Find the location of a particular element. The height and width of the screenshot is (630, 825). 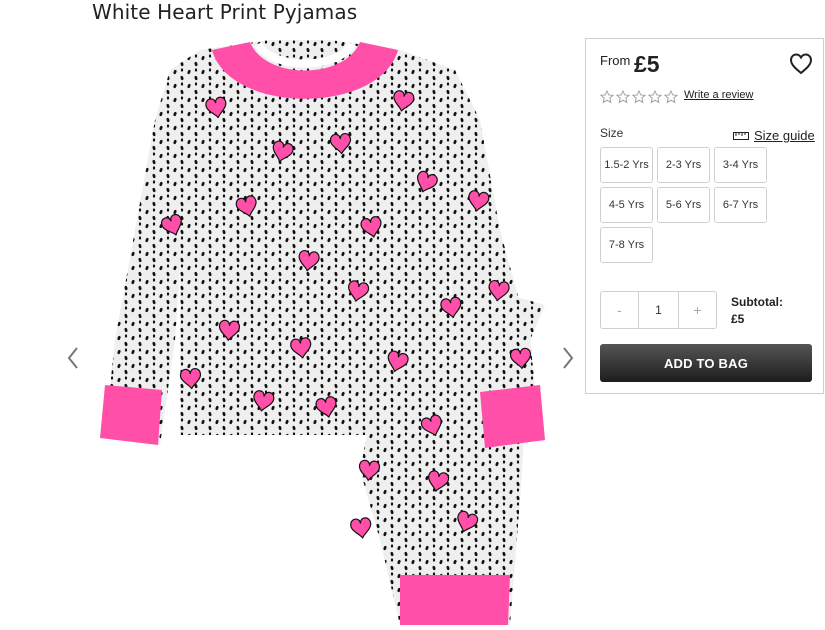

size-option: 7-8 Yrs is located at coordinates (626, 245).